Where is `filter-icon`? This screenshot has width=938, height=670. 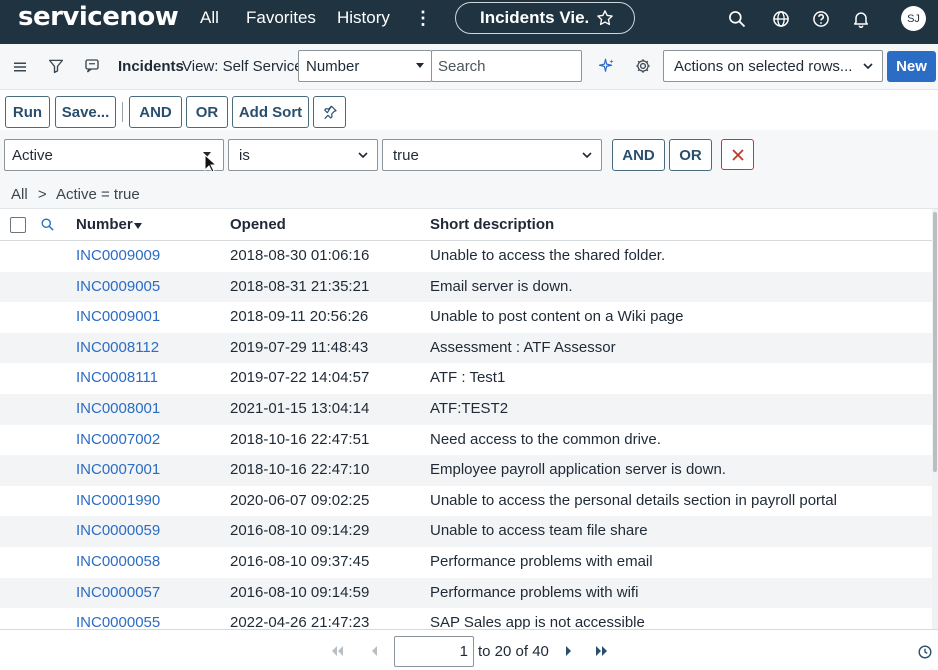
filter-icon is located at coordinates (56, 66).